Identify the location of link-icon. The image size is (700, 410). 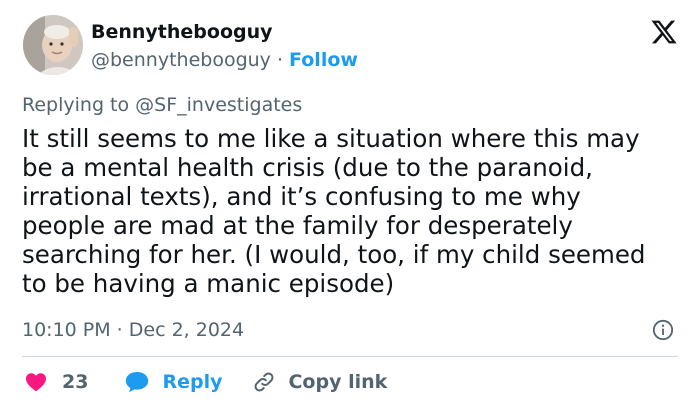
(264, 382).